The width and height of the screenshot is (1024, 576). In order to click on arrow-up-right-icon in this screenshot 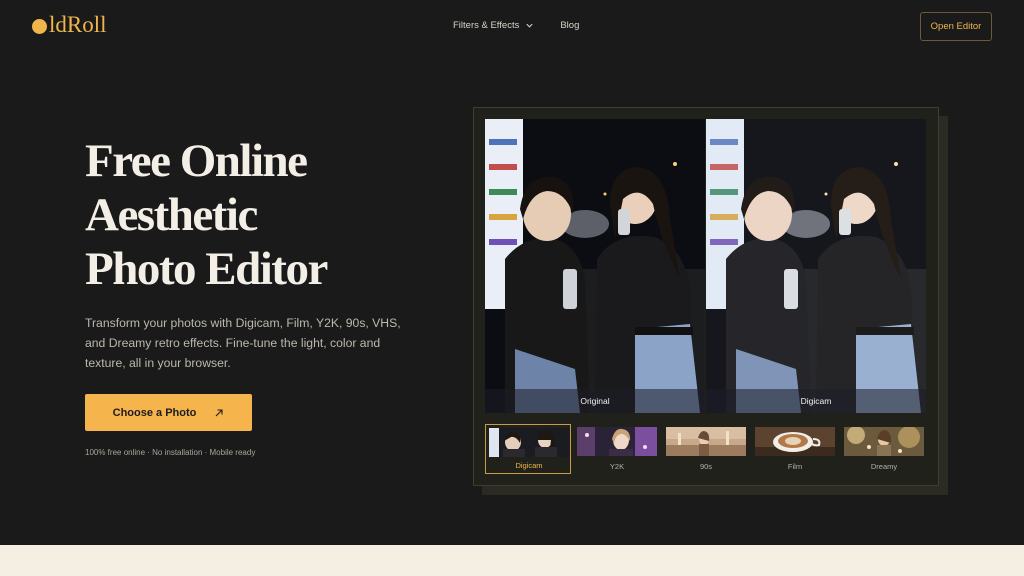, I will do `click(219, 412)`.